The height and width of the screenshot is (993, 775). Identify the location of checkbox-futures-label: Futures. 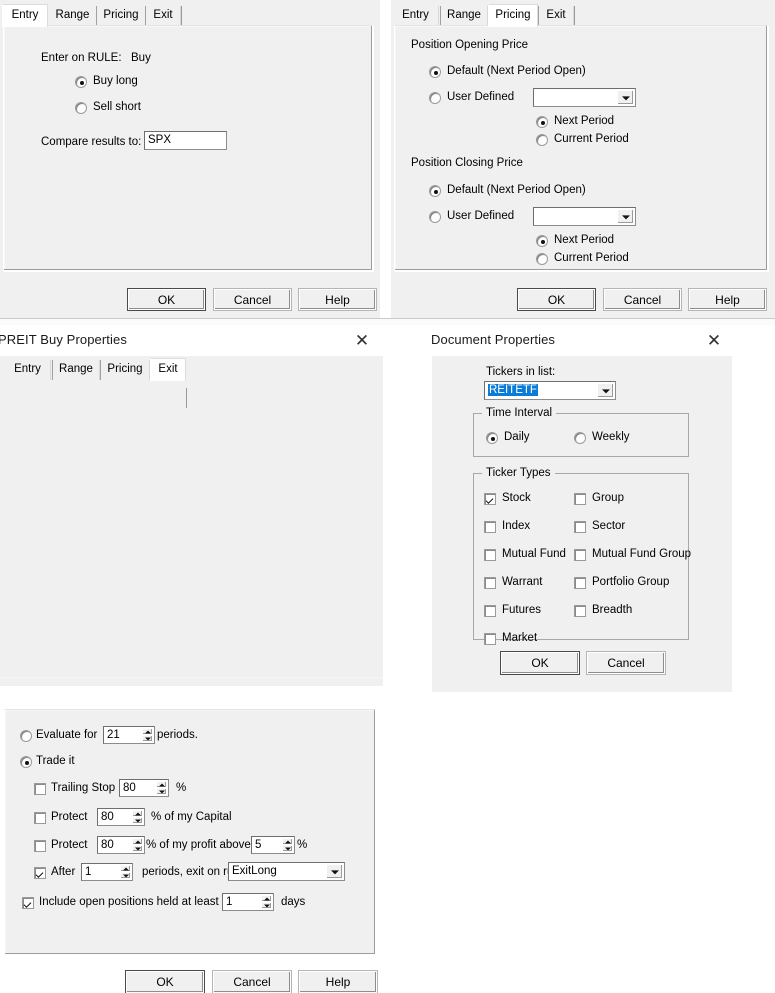
(521, 610).